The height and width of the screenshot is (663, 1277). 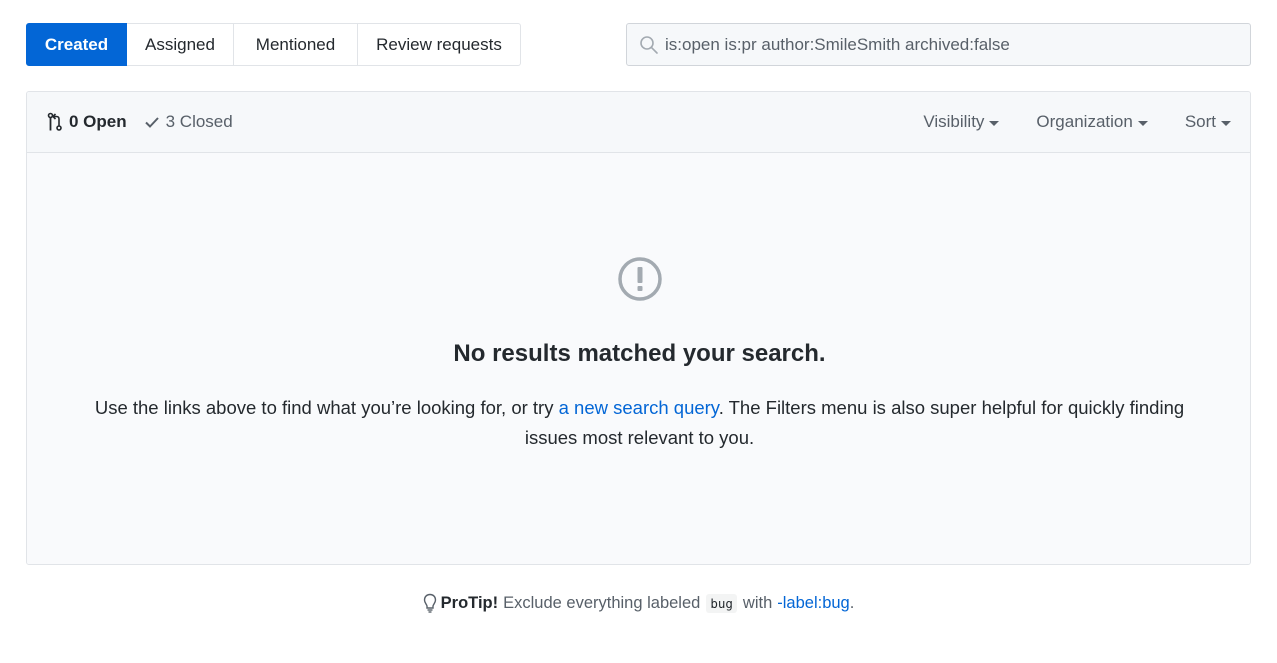 I want to click on search-input, so click(x=945, y=44).